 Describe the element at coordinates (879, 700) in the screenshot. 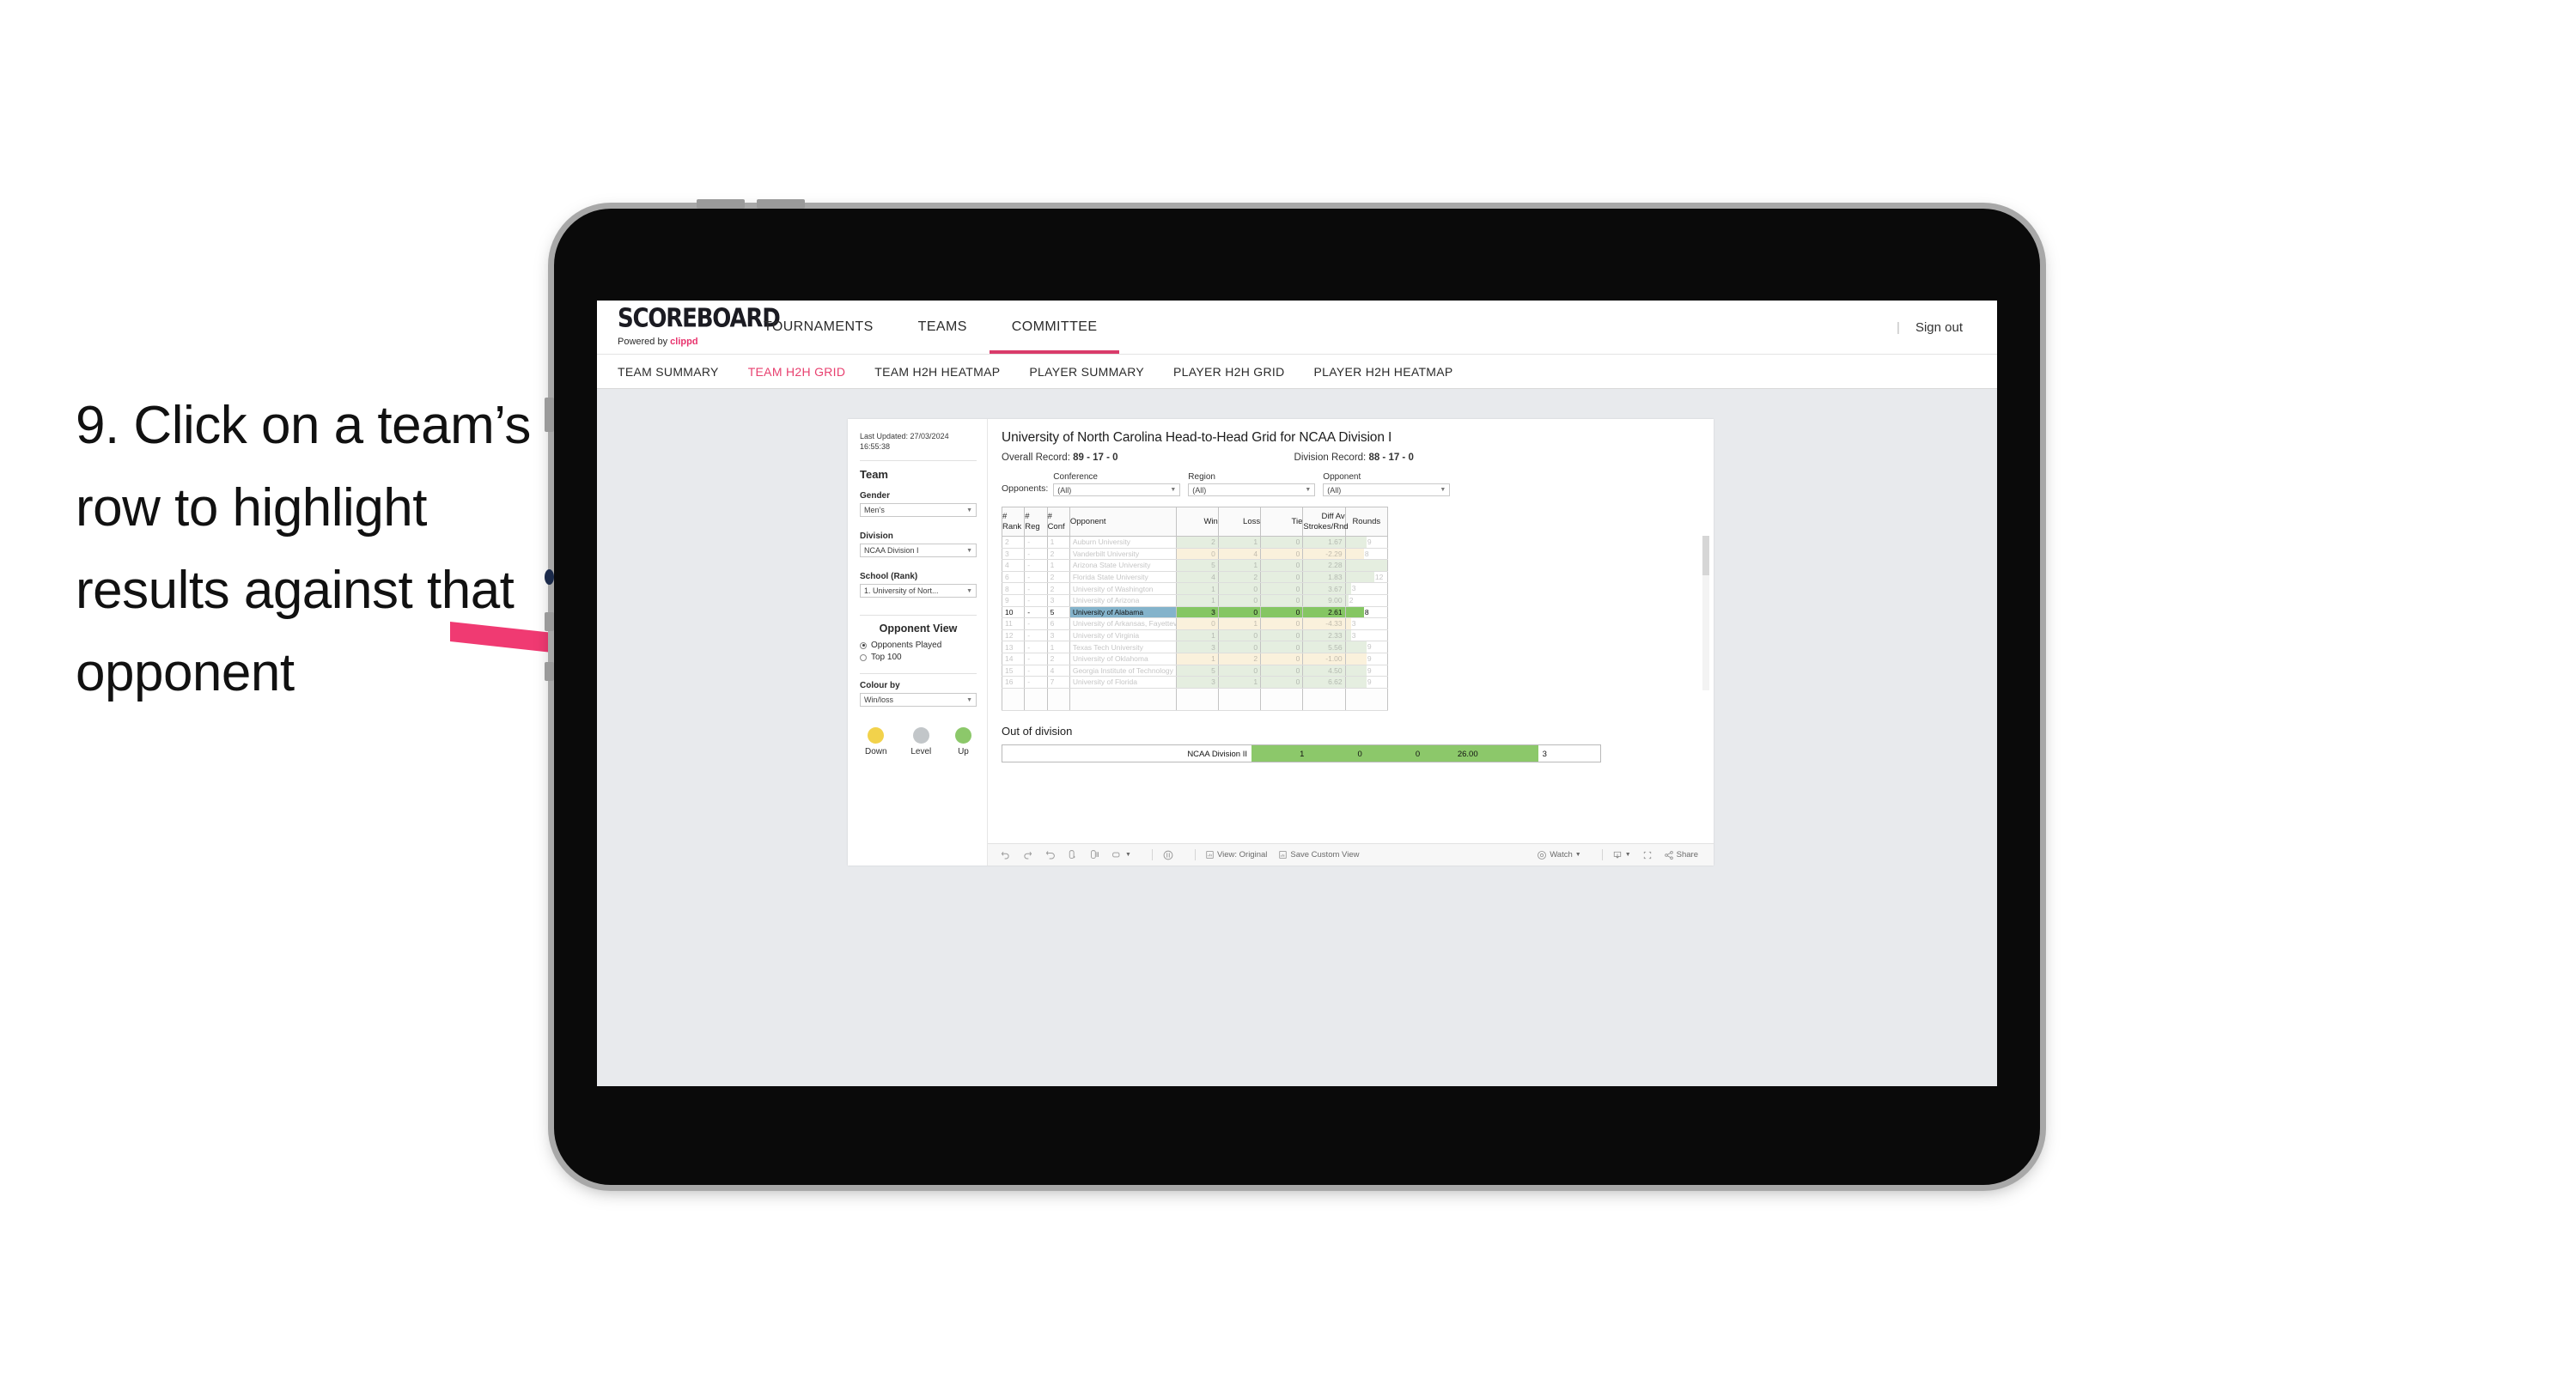

I see `colour-by-value: Win/loss` at that location.